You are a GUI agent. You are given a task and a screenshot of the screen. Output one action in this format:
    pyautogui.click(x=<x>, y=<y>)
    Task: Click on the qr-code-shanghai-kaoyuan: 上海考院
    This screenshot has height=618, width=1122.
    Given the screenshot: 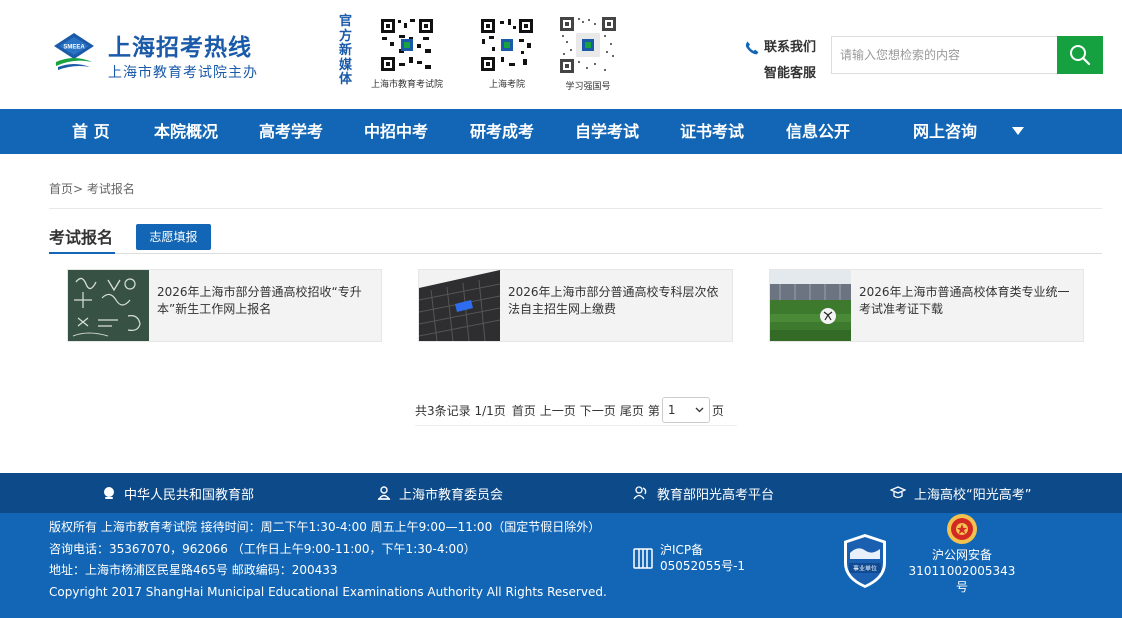 What is the action you would take?
    pyautogui.click(x=507, y=53)
    